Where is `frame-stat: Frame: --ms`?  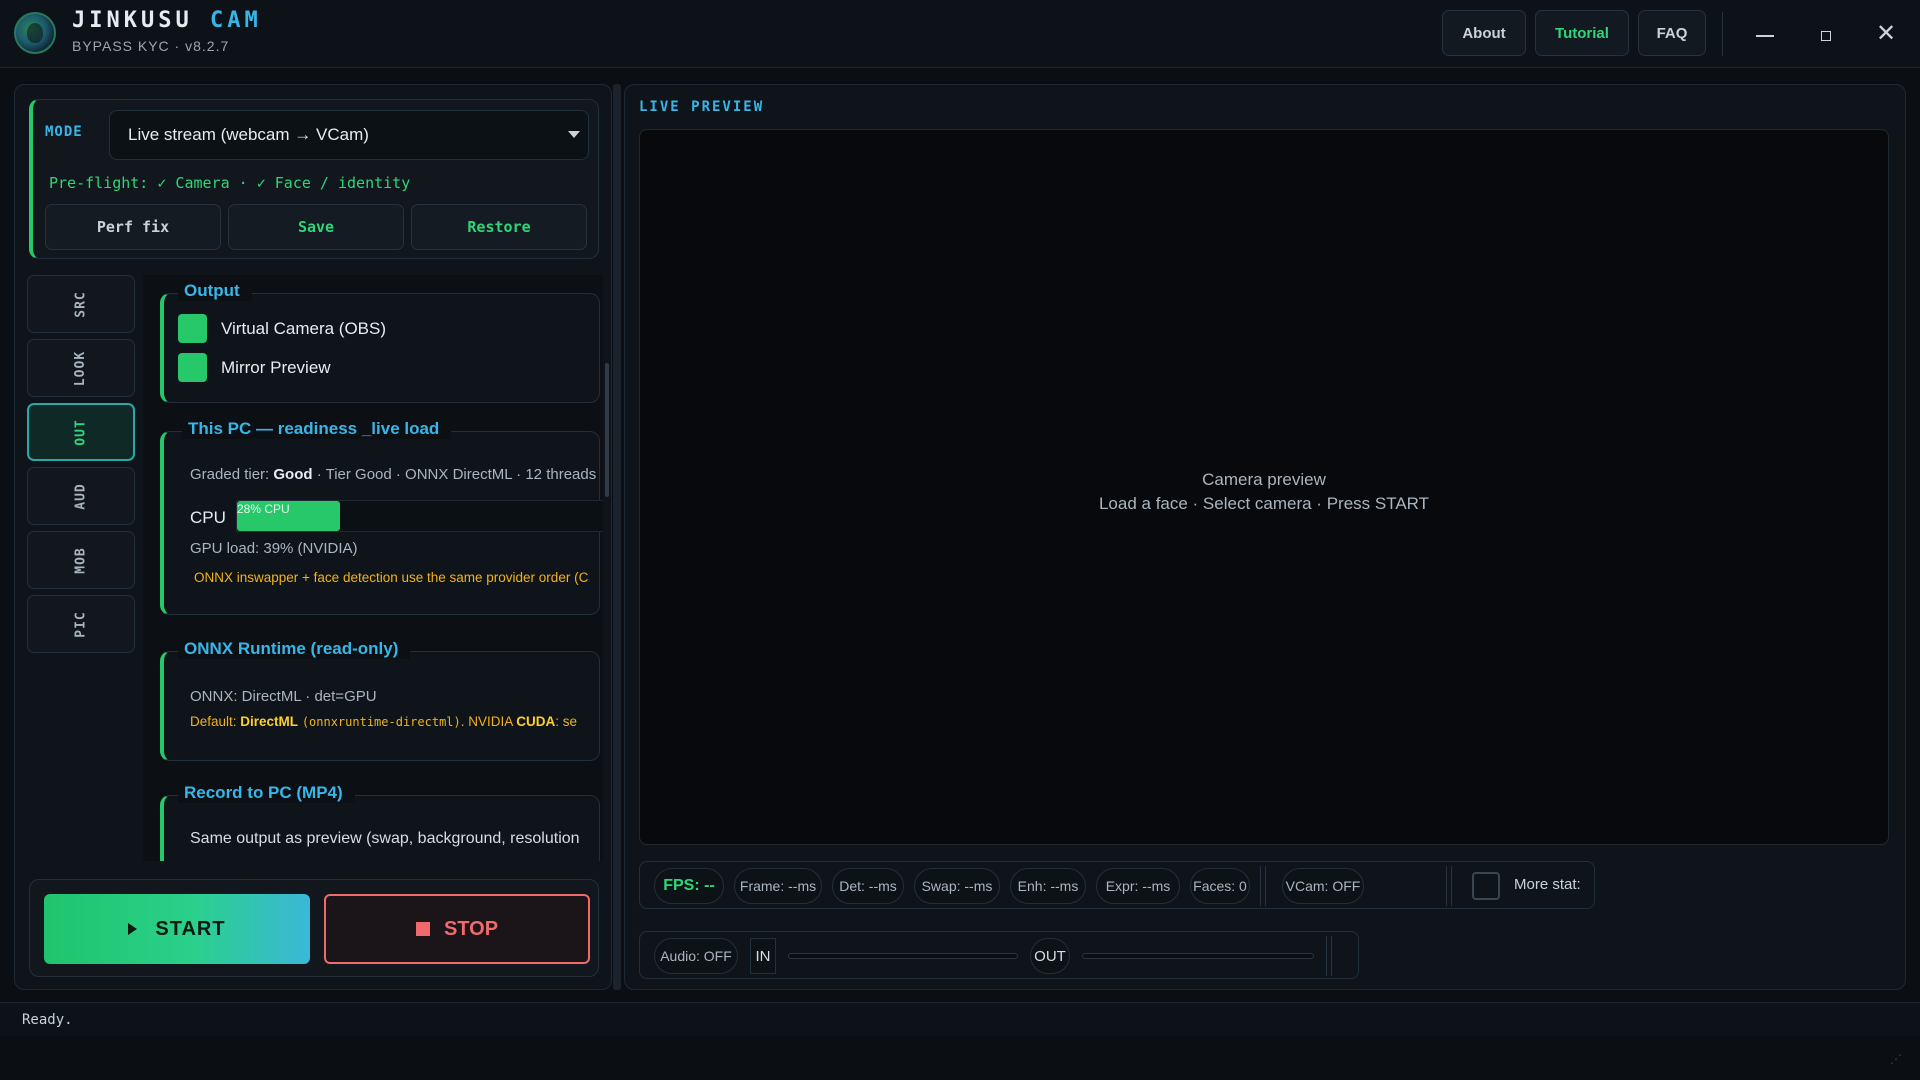 frame-stat: Frame: --ms is located at coordinates (778, 886).